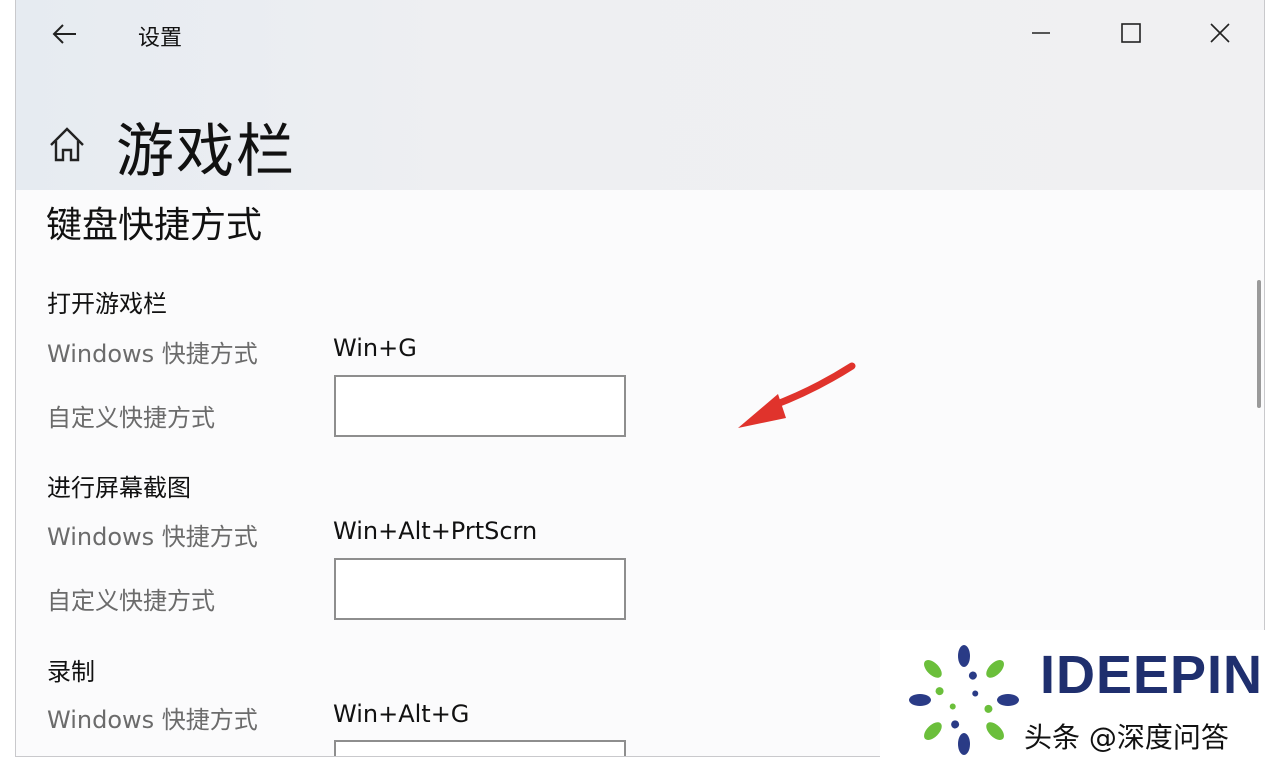  What do you see at coordinates (480, 748) in the screenshot?
I see `custom-shortcut-input-record` at bounding box center [480, 748].